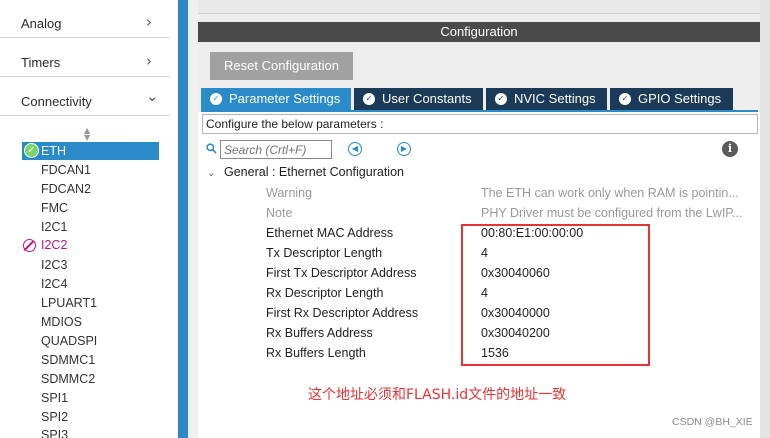 This screenshot has height=438, width=770. What do you see at coordinates (427, 98) in the screenshot?
I see `tab-label: User Constants` at bounding box center [427, 98].